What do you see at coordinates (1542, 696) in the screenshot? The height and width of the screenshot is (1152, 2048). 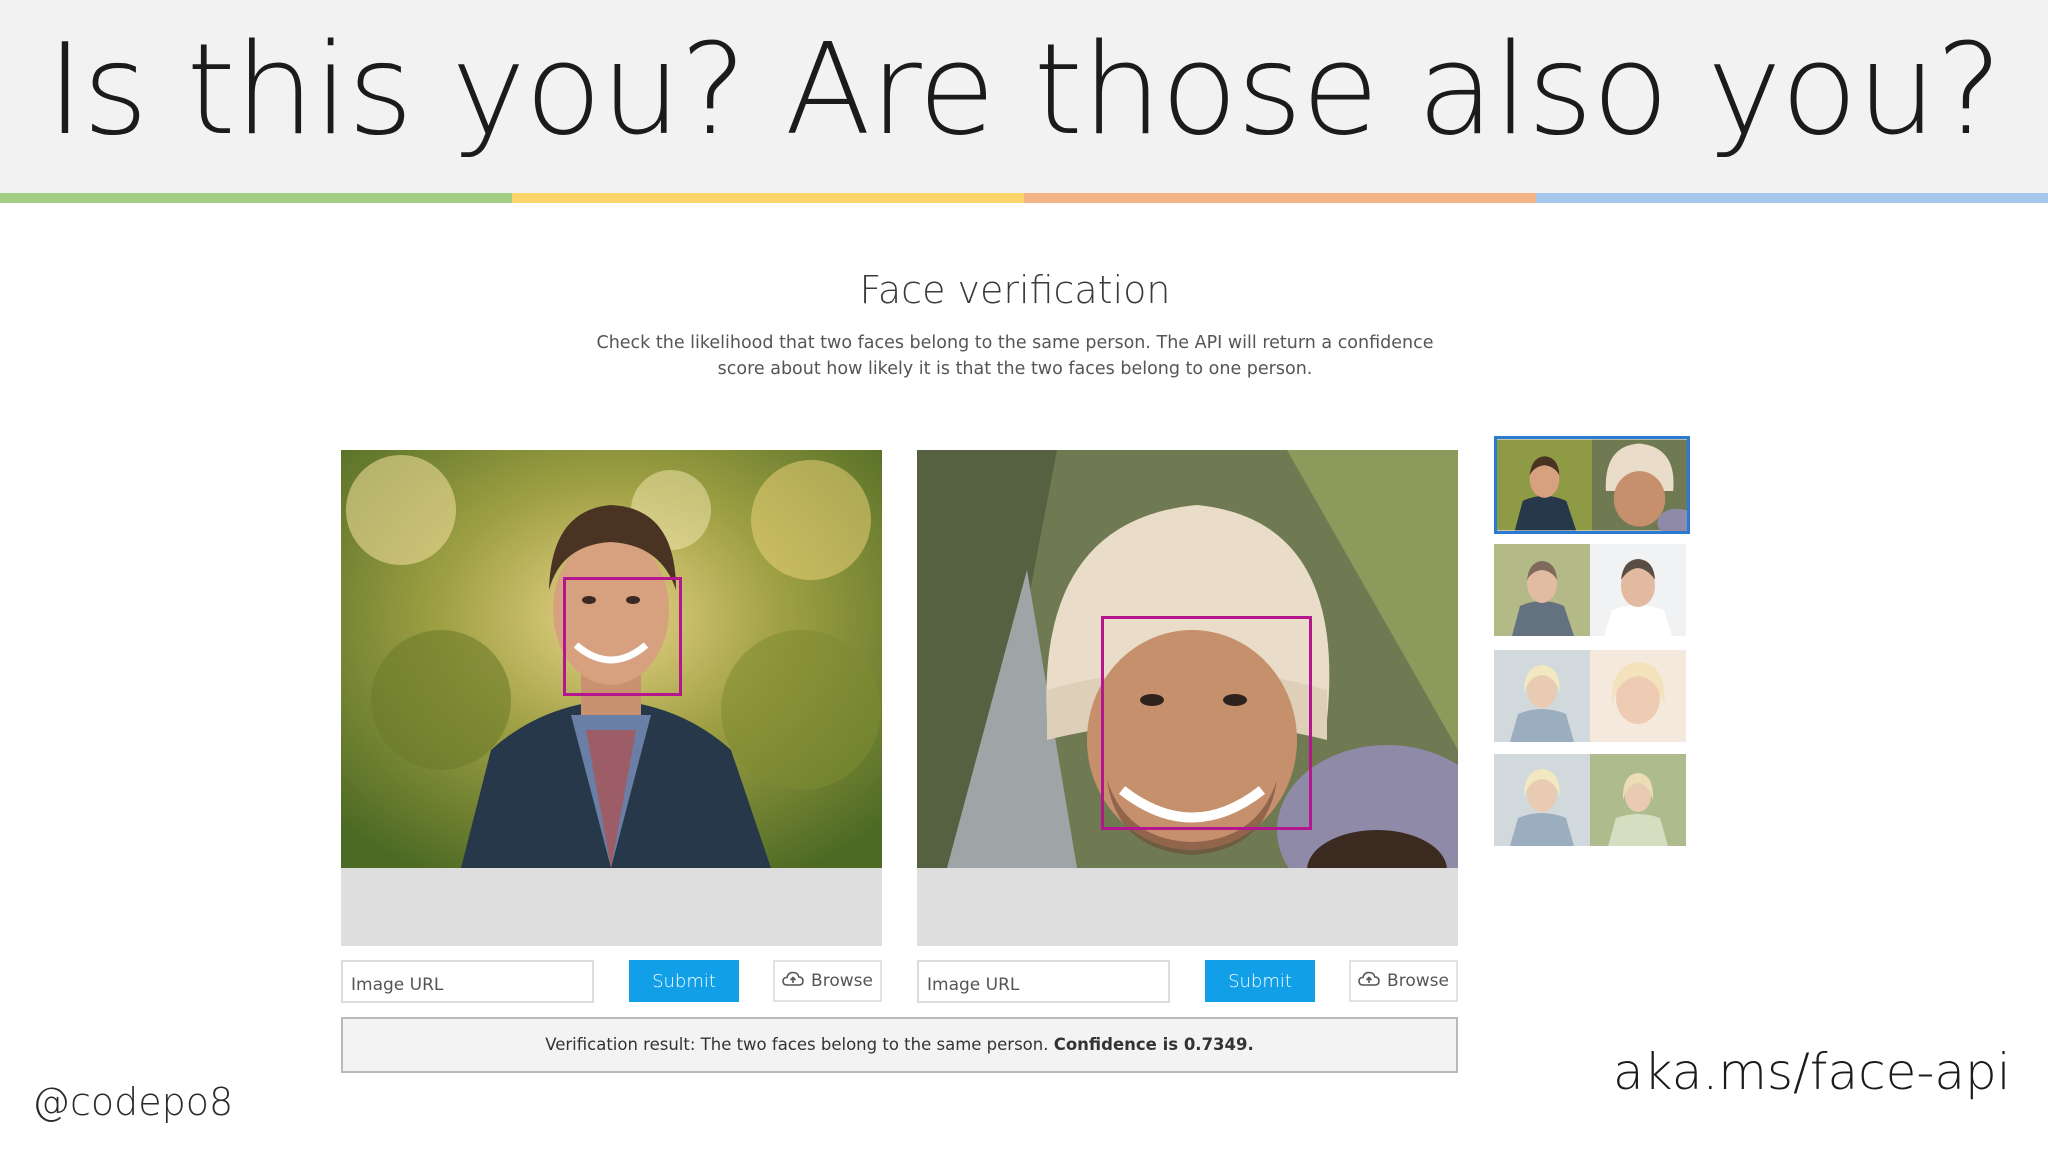 I see `sample-pair-3-left-thumbnail` at bounding box center [1542, 696].